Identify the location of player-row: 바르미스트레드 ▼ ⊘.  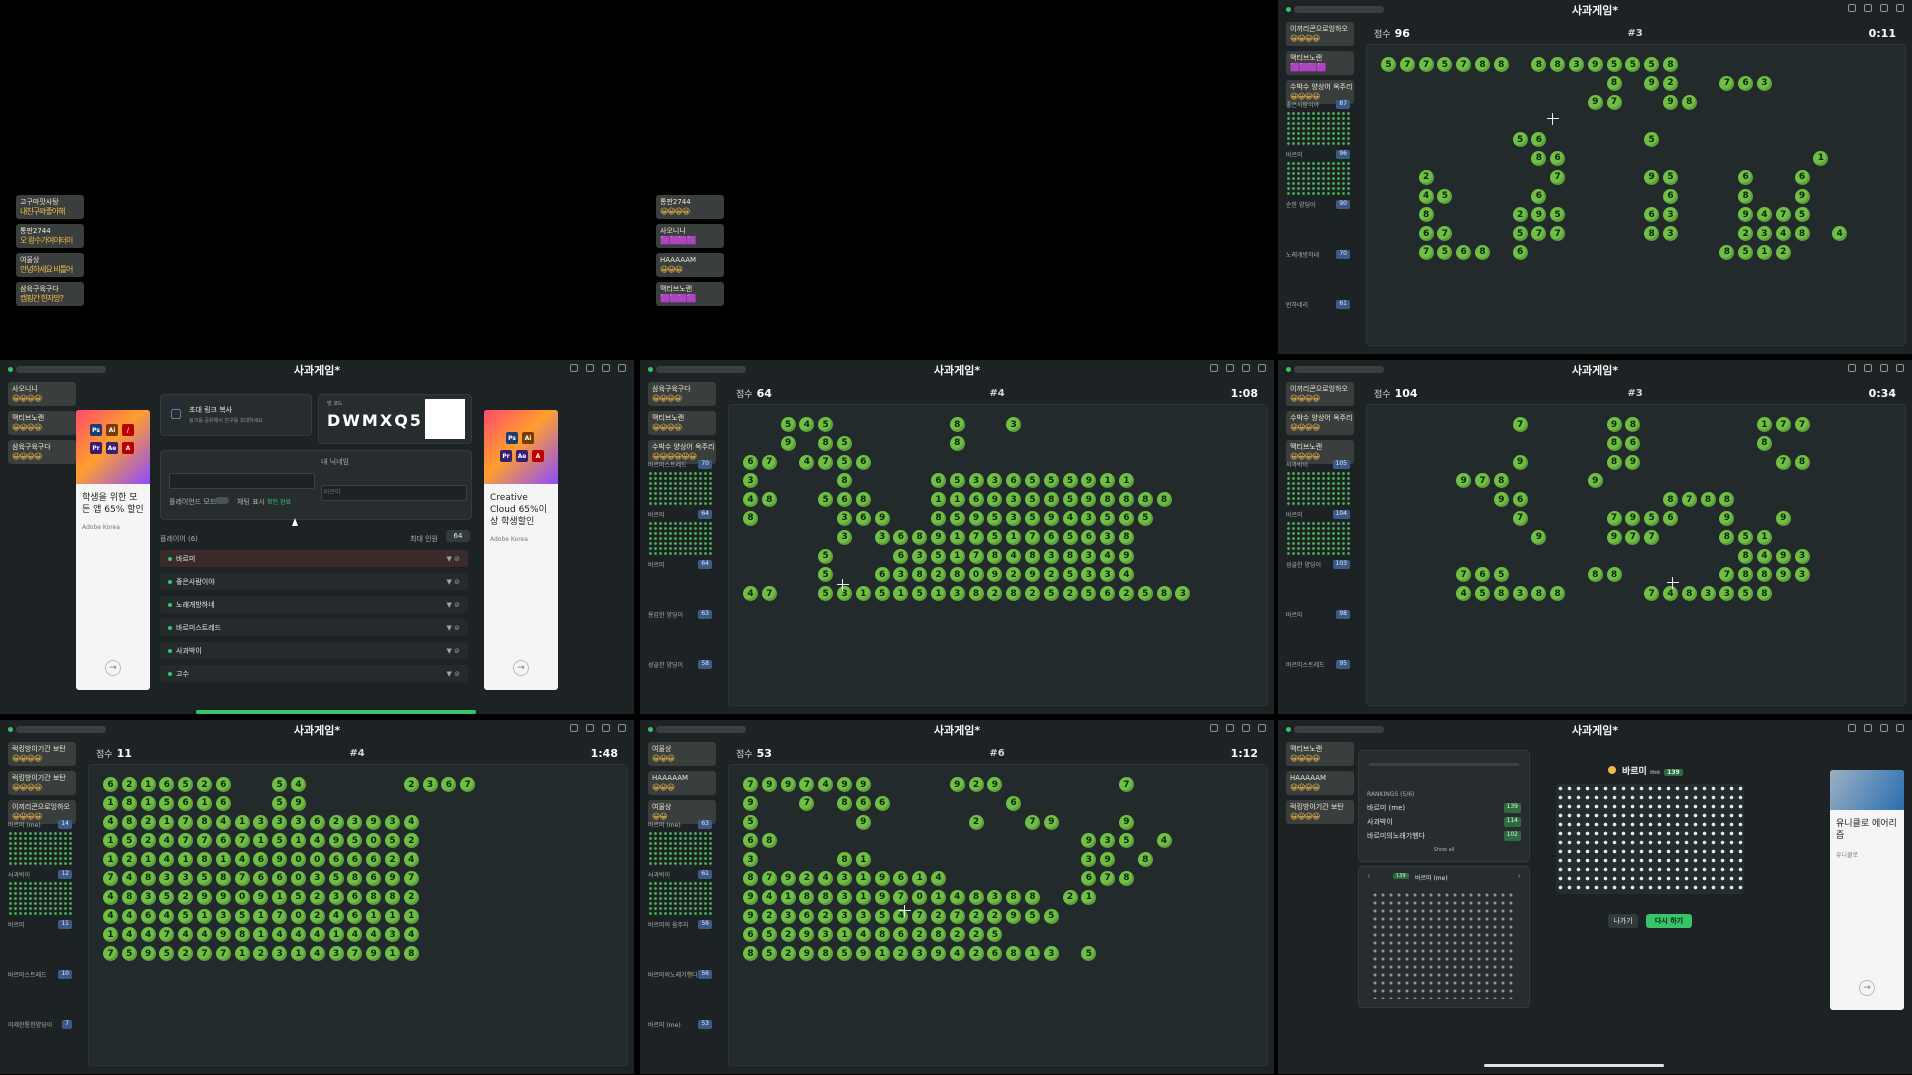
(314, 627).